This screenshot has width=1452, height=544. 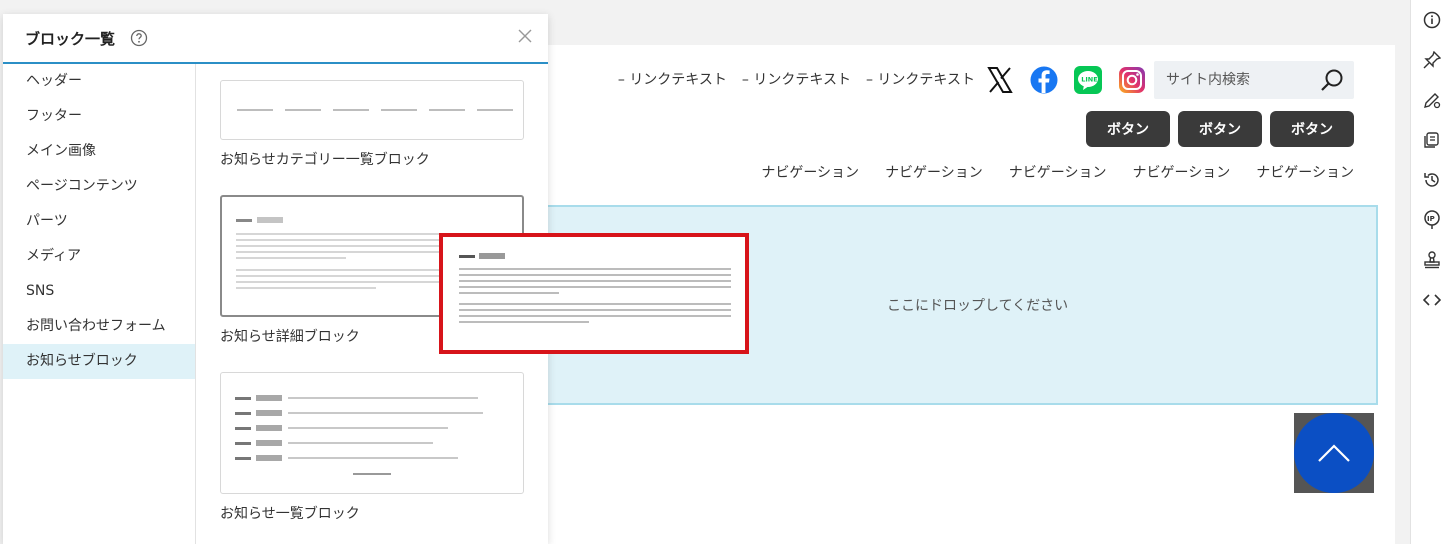 I want to click on panel-header: ブロック一覧, so click(x=275, y=39).